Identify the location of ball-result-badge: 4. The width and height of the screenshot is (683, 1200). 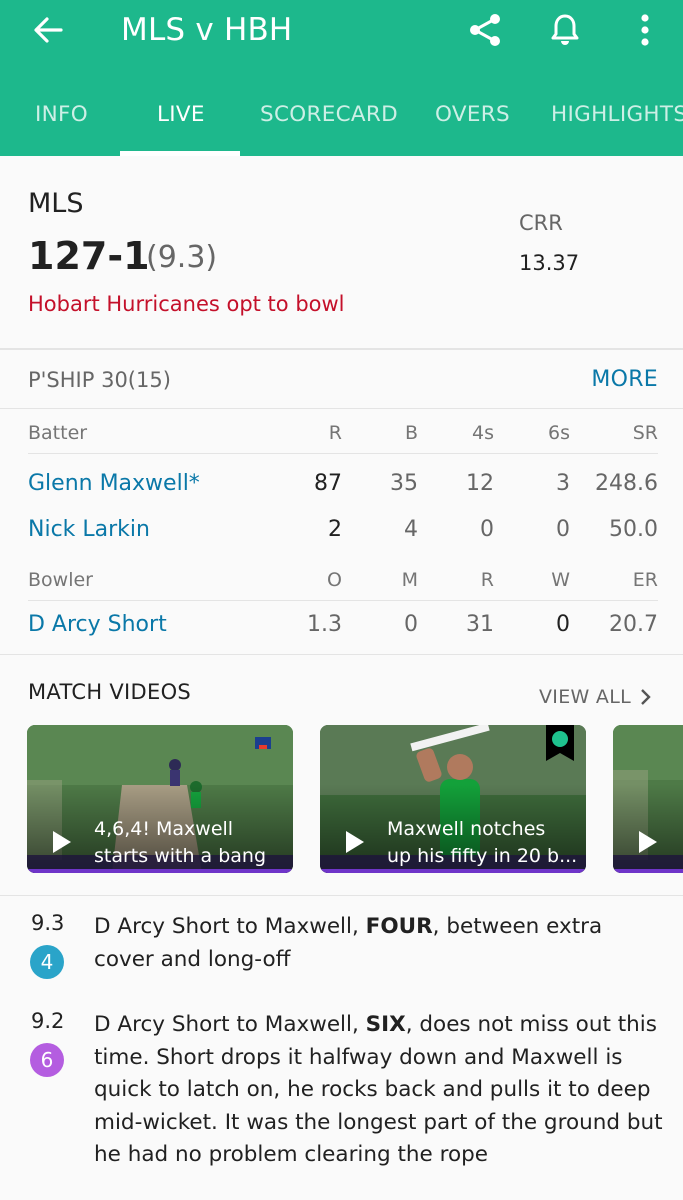
(47, 962).